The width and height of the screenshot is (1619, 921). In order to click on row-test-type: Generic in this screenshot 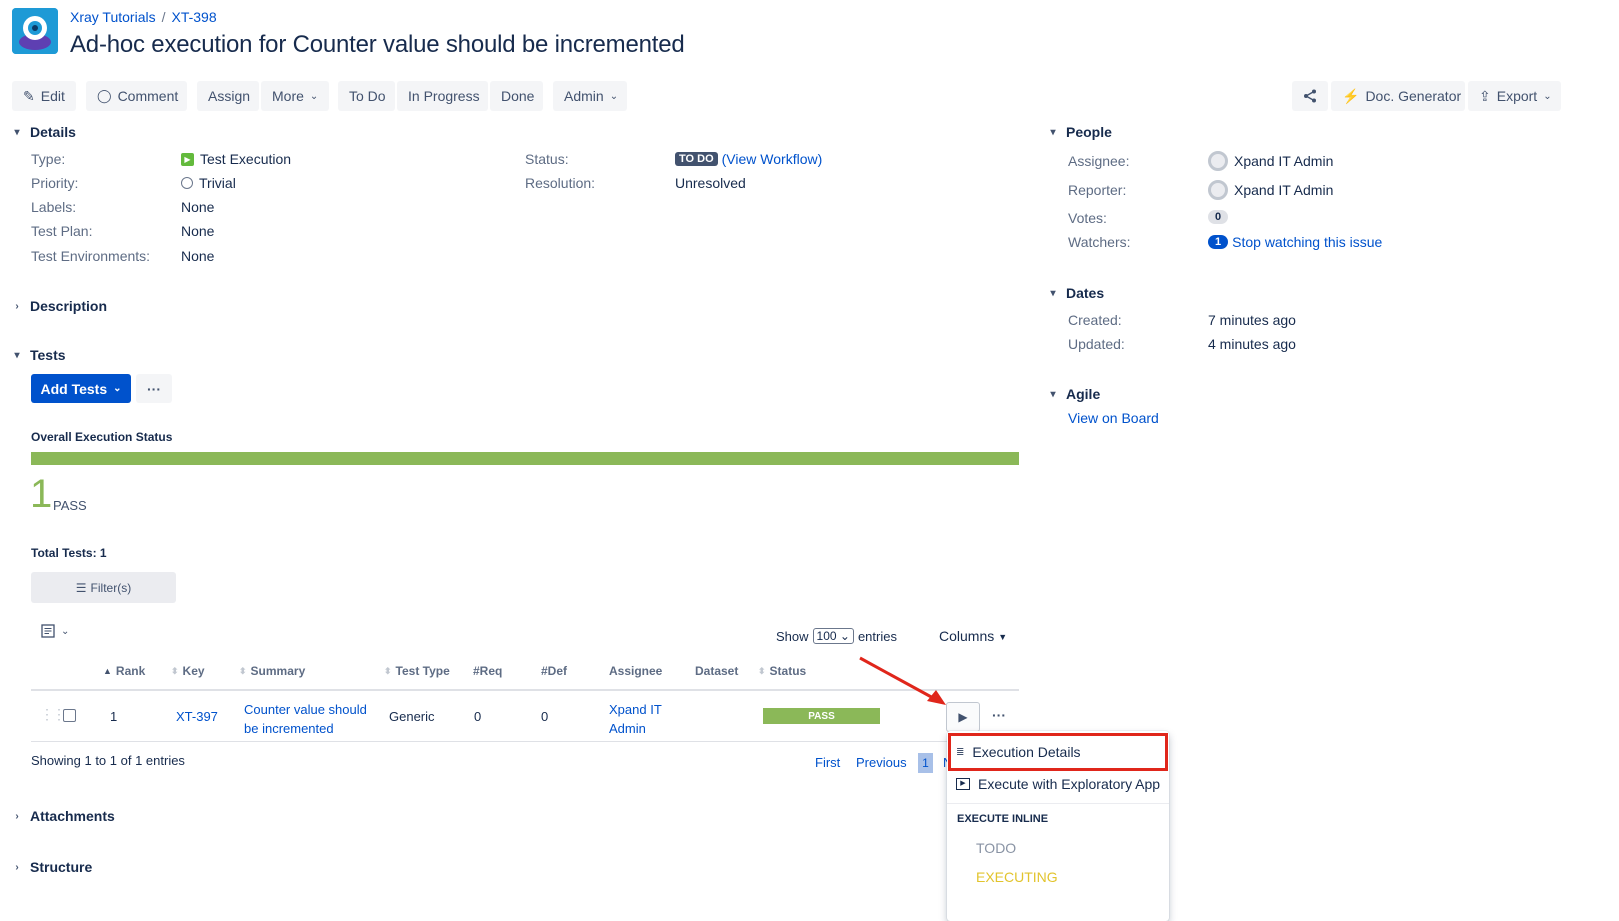, I will do `click(412, 716)`.